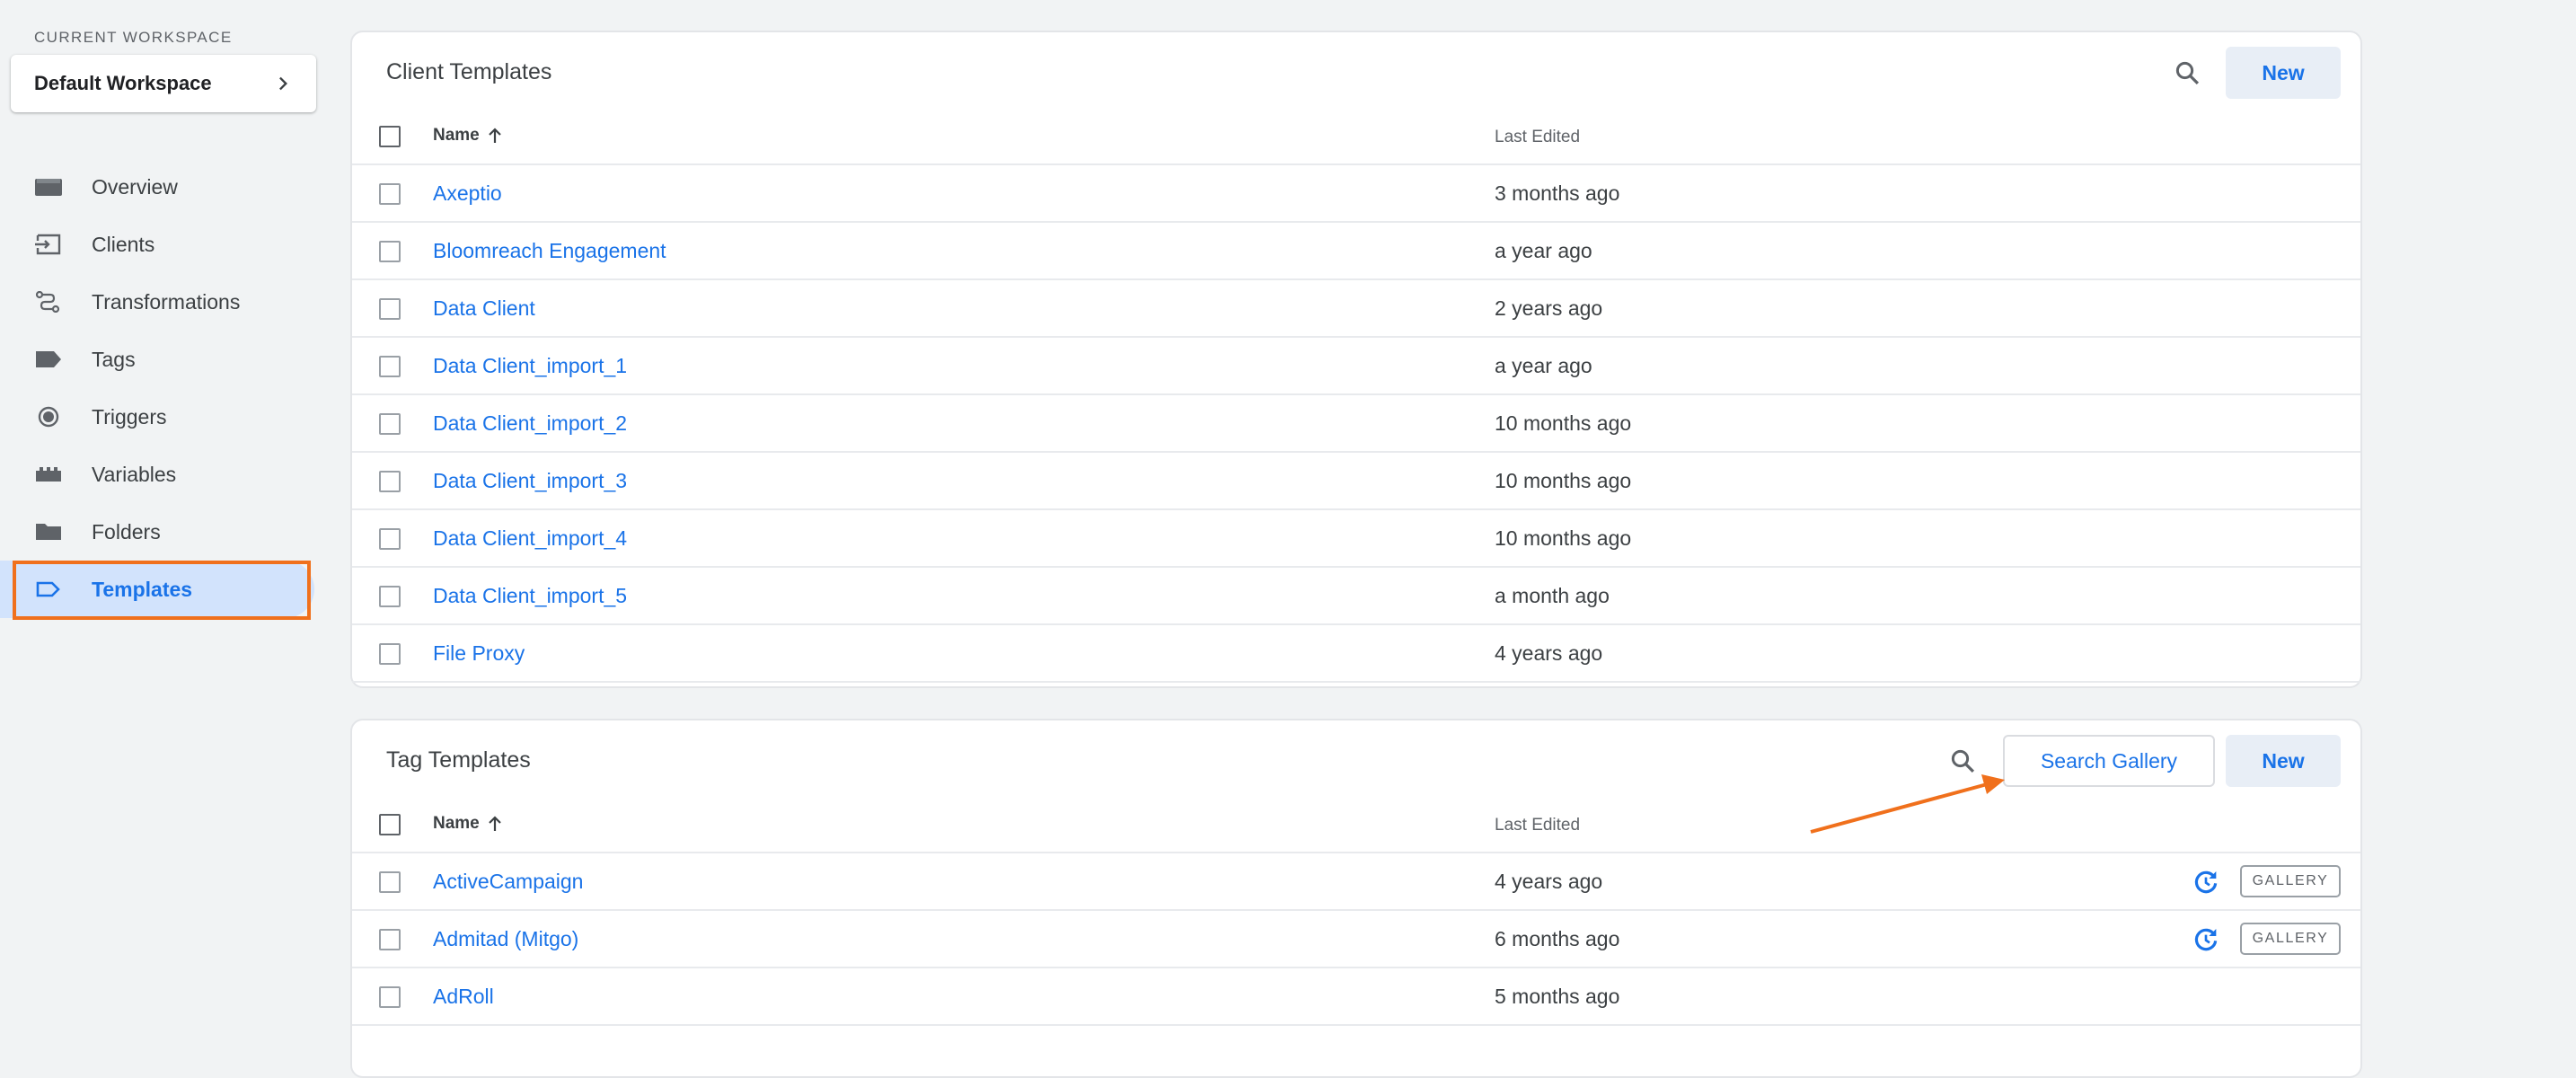 Image resolution: width=2576 pixels, height=1078 pixels. Describe the element at coordinates (114, 359) in the screenshot. I see `sidebar-item-label: Tags` at that location.